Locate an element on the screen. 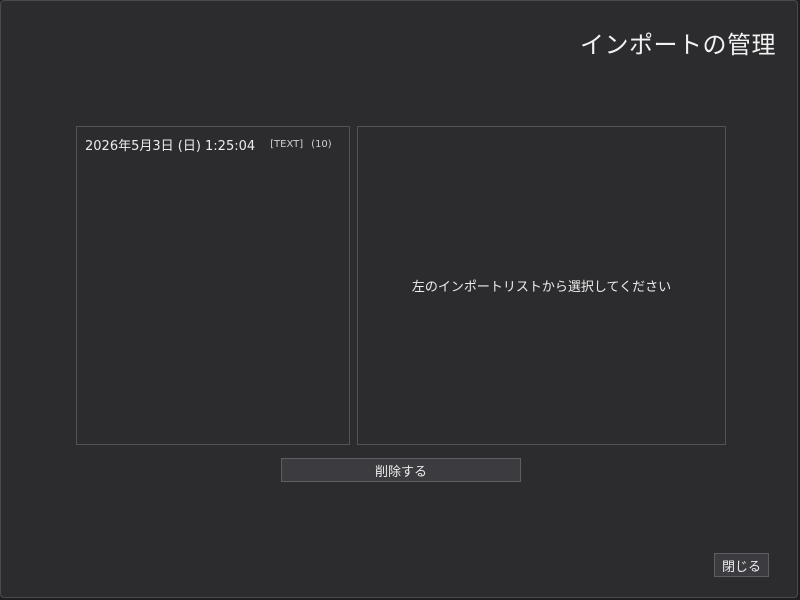  import-count: (10) is located at coordinates (321, 144).